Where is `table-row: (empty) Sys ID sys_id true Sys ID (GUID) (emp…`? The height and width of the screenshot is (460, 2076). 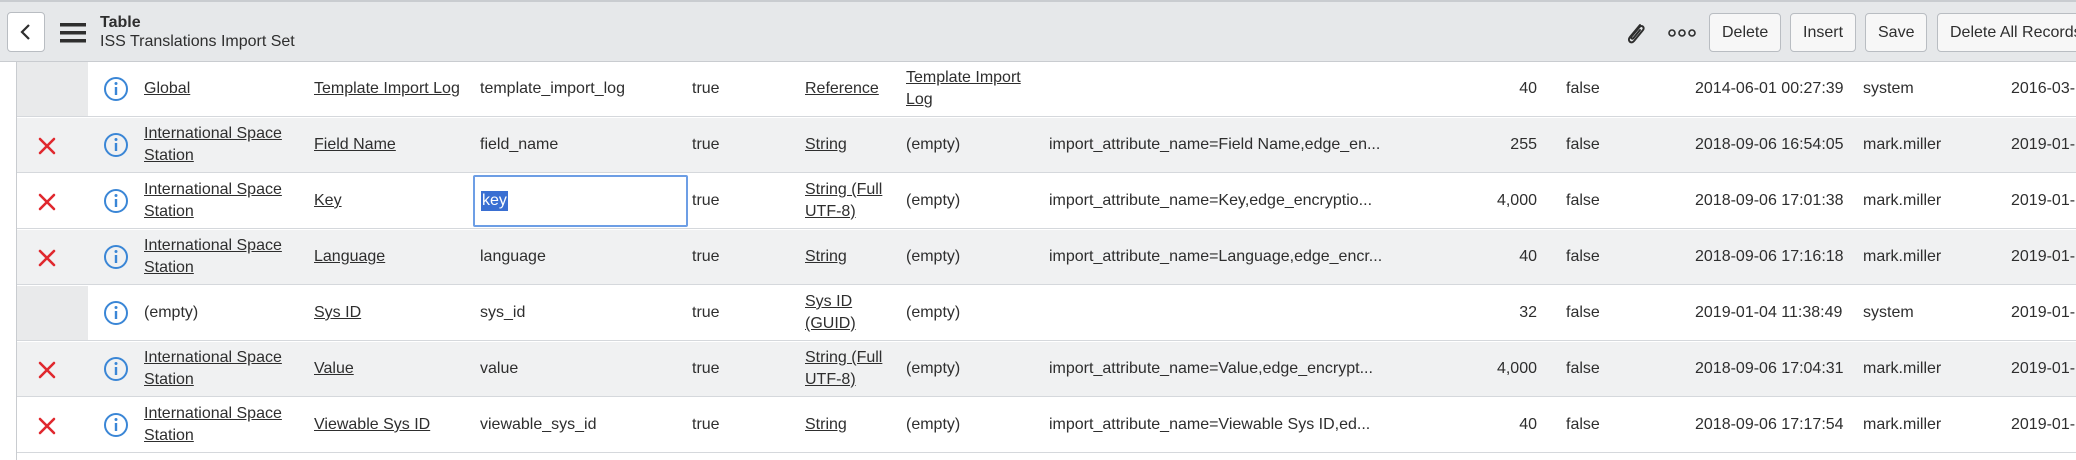
table-row: (empty) Sys ID sys_id true Sys ID (GUID) (emp… is located at coordinates (1046, 313).